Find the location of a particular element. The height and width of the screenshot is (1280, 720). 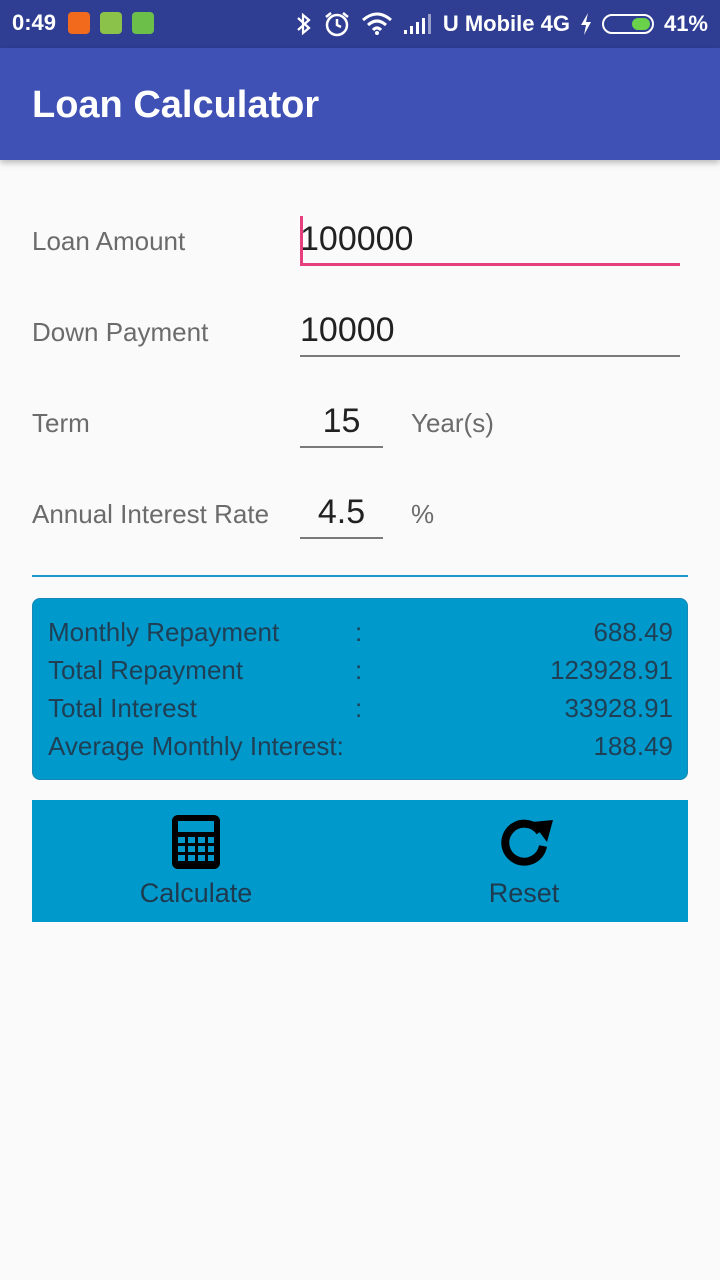

term-value: 15 is located at coordinates (341, 421).